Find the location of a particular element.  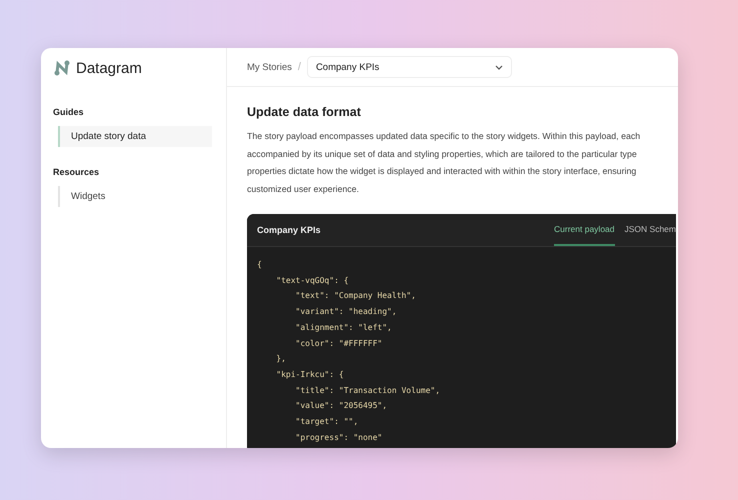

chevron-down-icon is located at coordinates (498, 67).